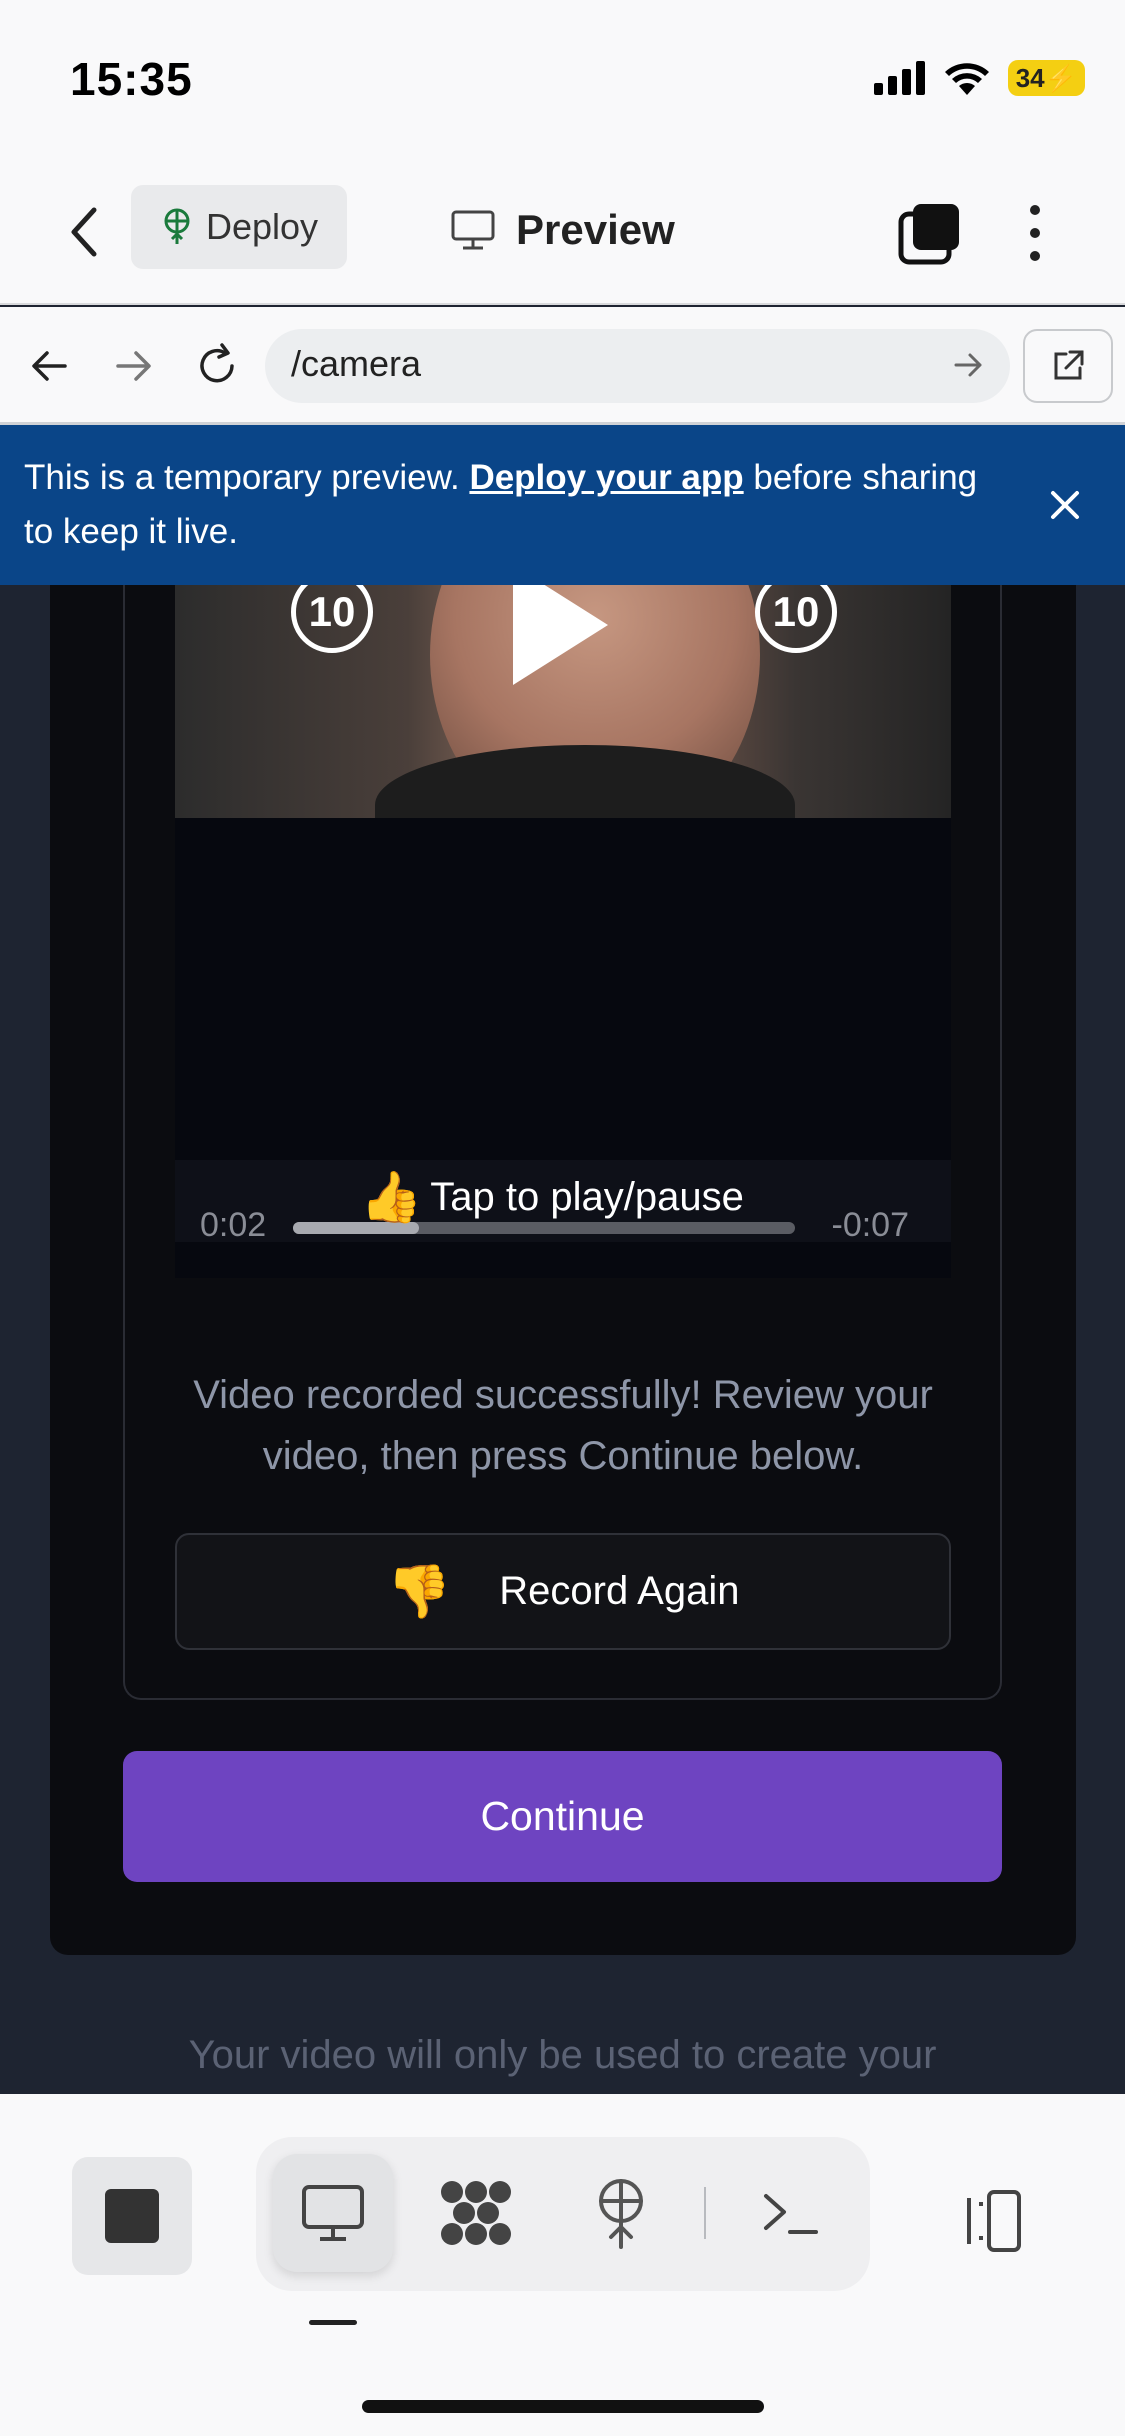 The width and height of the screenshot is (1125, 2436). What do you see at coordinates (870, 1225) in the screenshot?
I see `remaining-time: -0:07` at bounding box center [870, 1225].